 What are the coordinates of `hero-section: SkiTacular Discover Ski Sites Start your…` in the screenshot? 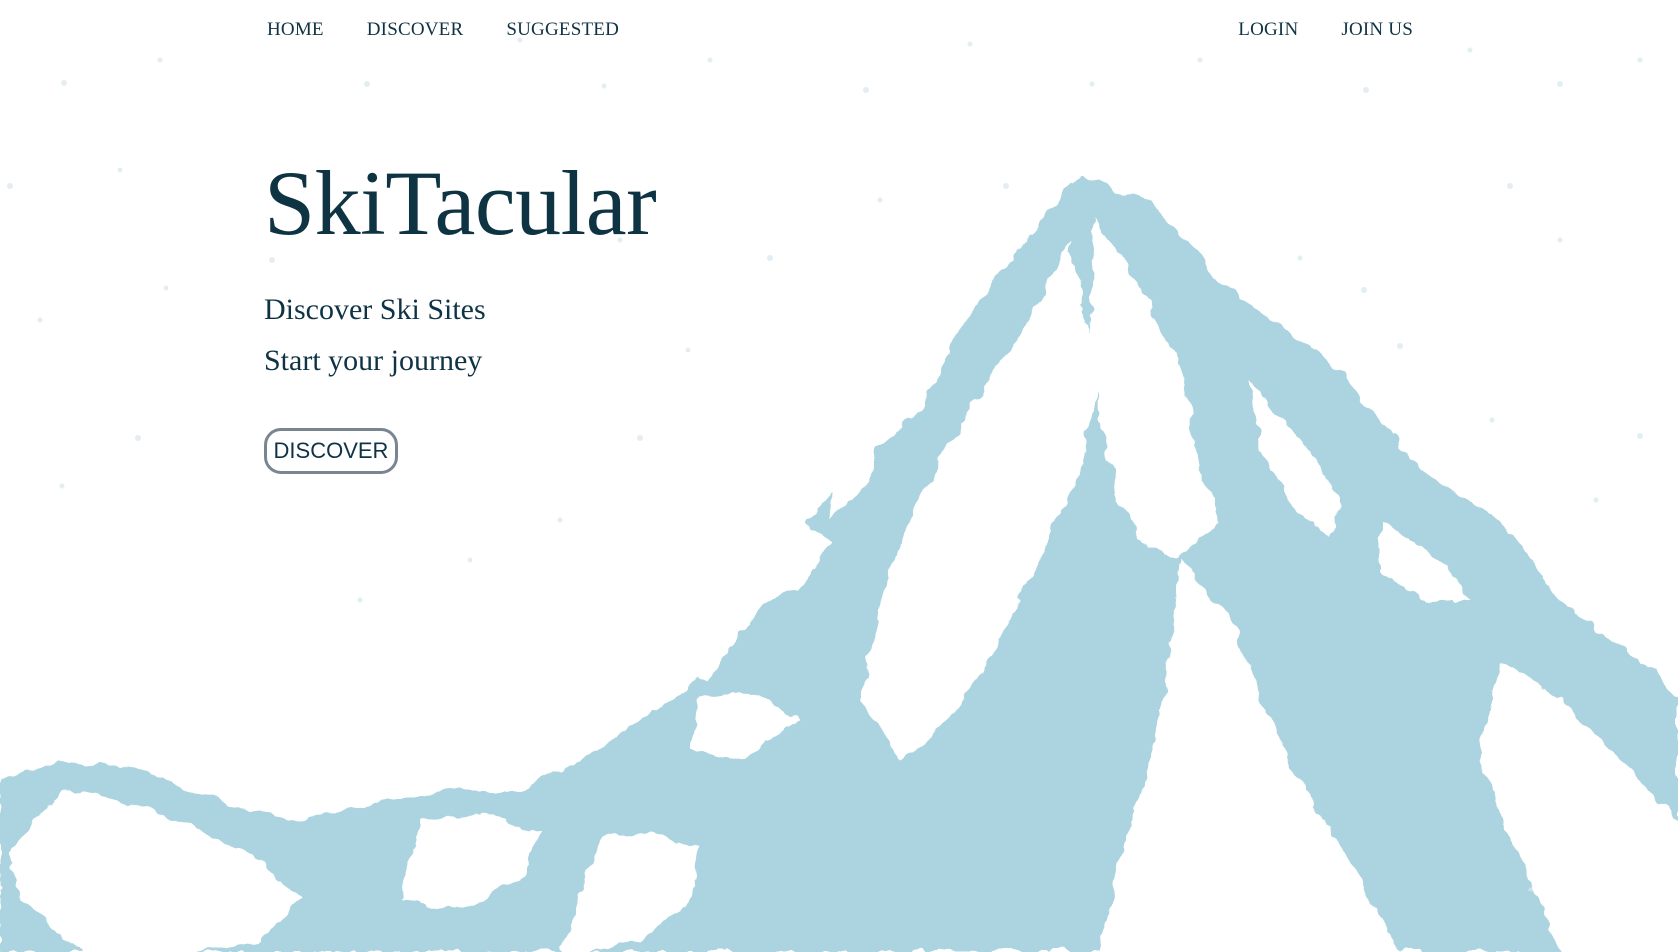 It's located at (460, 311).